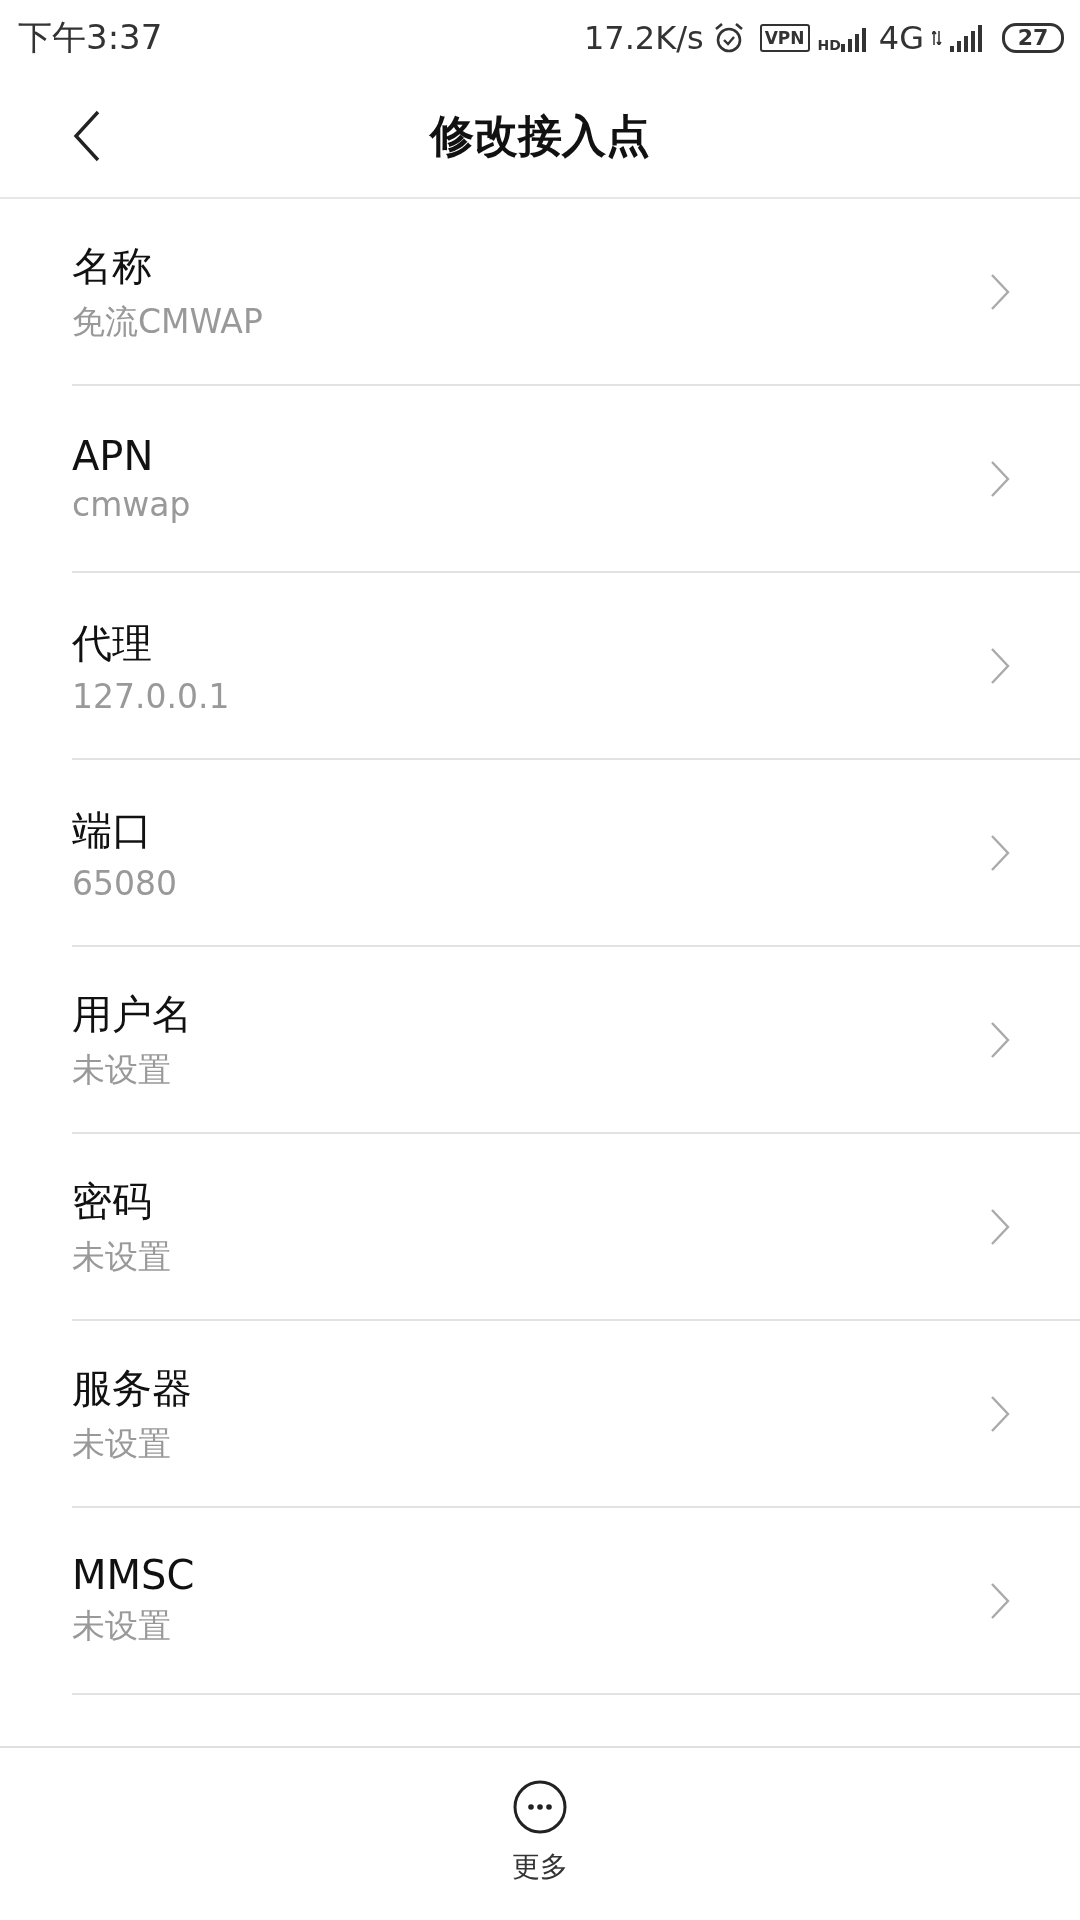 This screenshot has height=1920, width=1080. I want to click on row-value: cmwap, so click(131, 504).